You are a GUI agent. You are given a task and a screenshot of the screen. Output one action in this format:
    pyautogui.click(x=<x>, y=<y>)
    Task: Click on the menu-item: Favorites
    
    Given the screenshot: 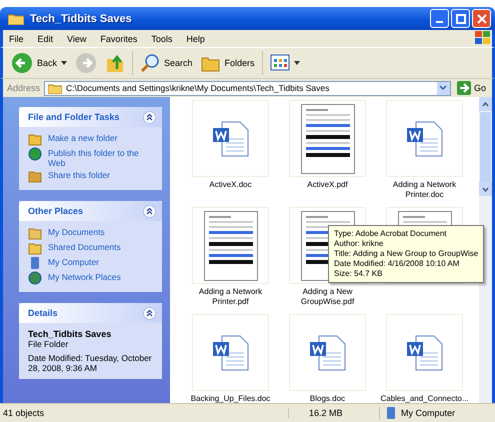 What is the action you would take?
    pyautogui.click(x=119, y=39)
    